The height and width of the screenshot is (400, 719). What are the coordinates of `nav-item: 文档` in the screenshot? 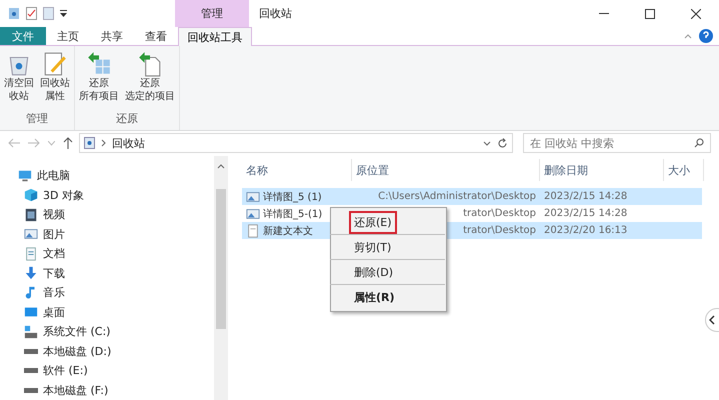 It's located at (54, 254).